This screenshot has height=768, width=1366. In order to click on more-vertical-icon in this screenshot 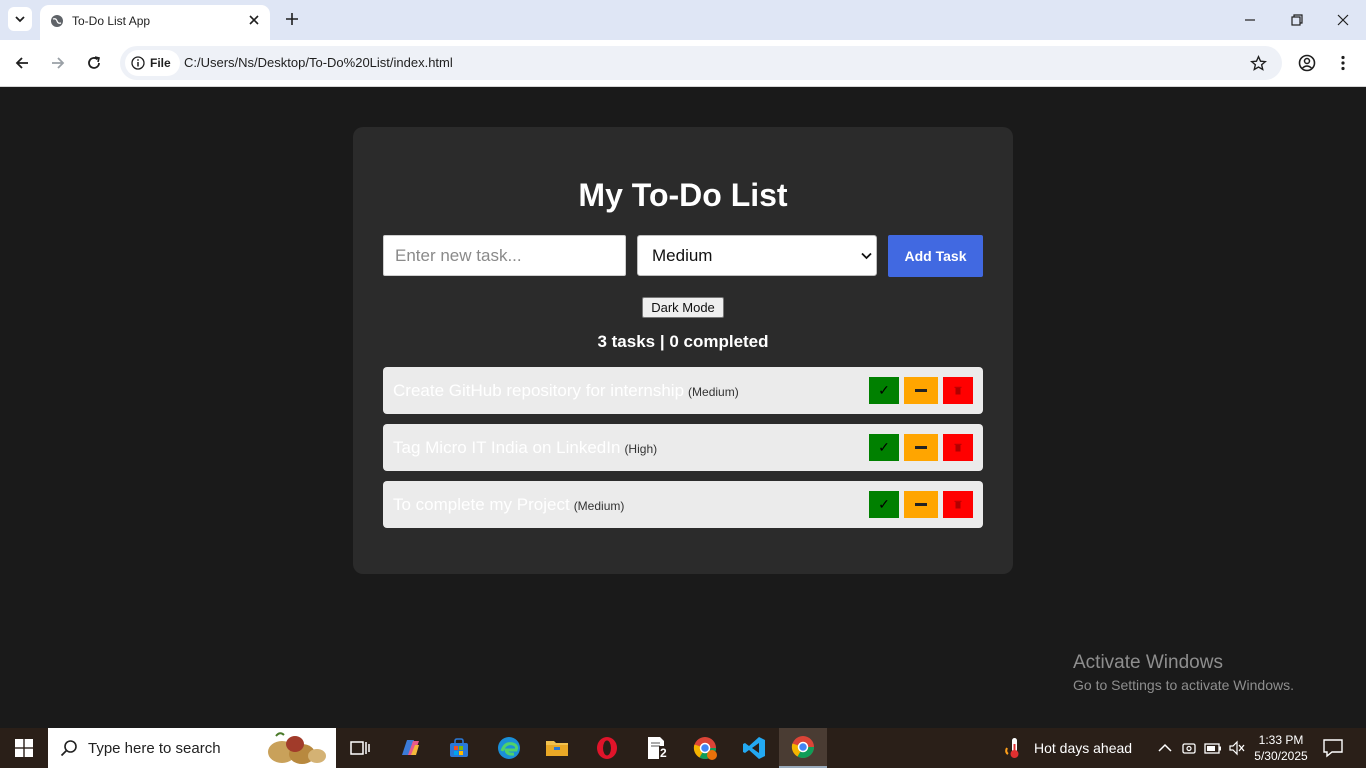, I will do `click(1343, 63)`.